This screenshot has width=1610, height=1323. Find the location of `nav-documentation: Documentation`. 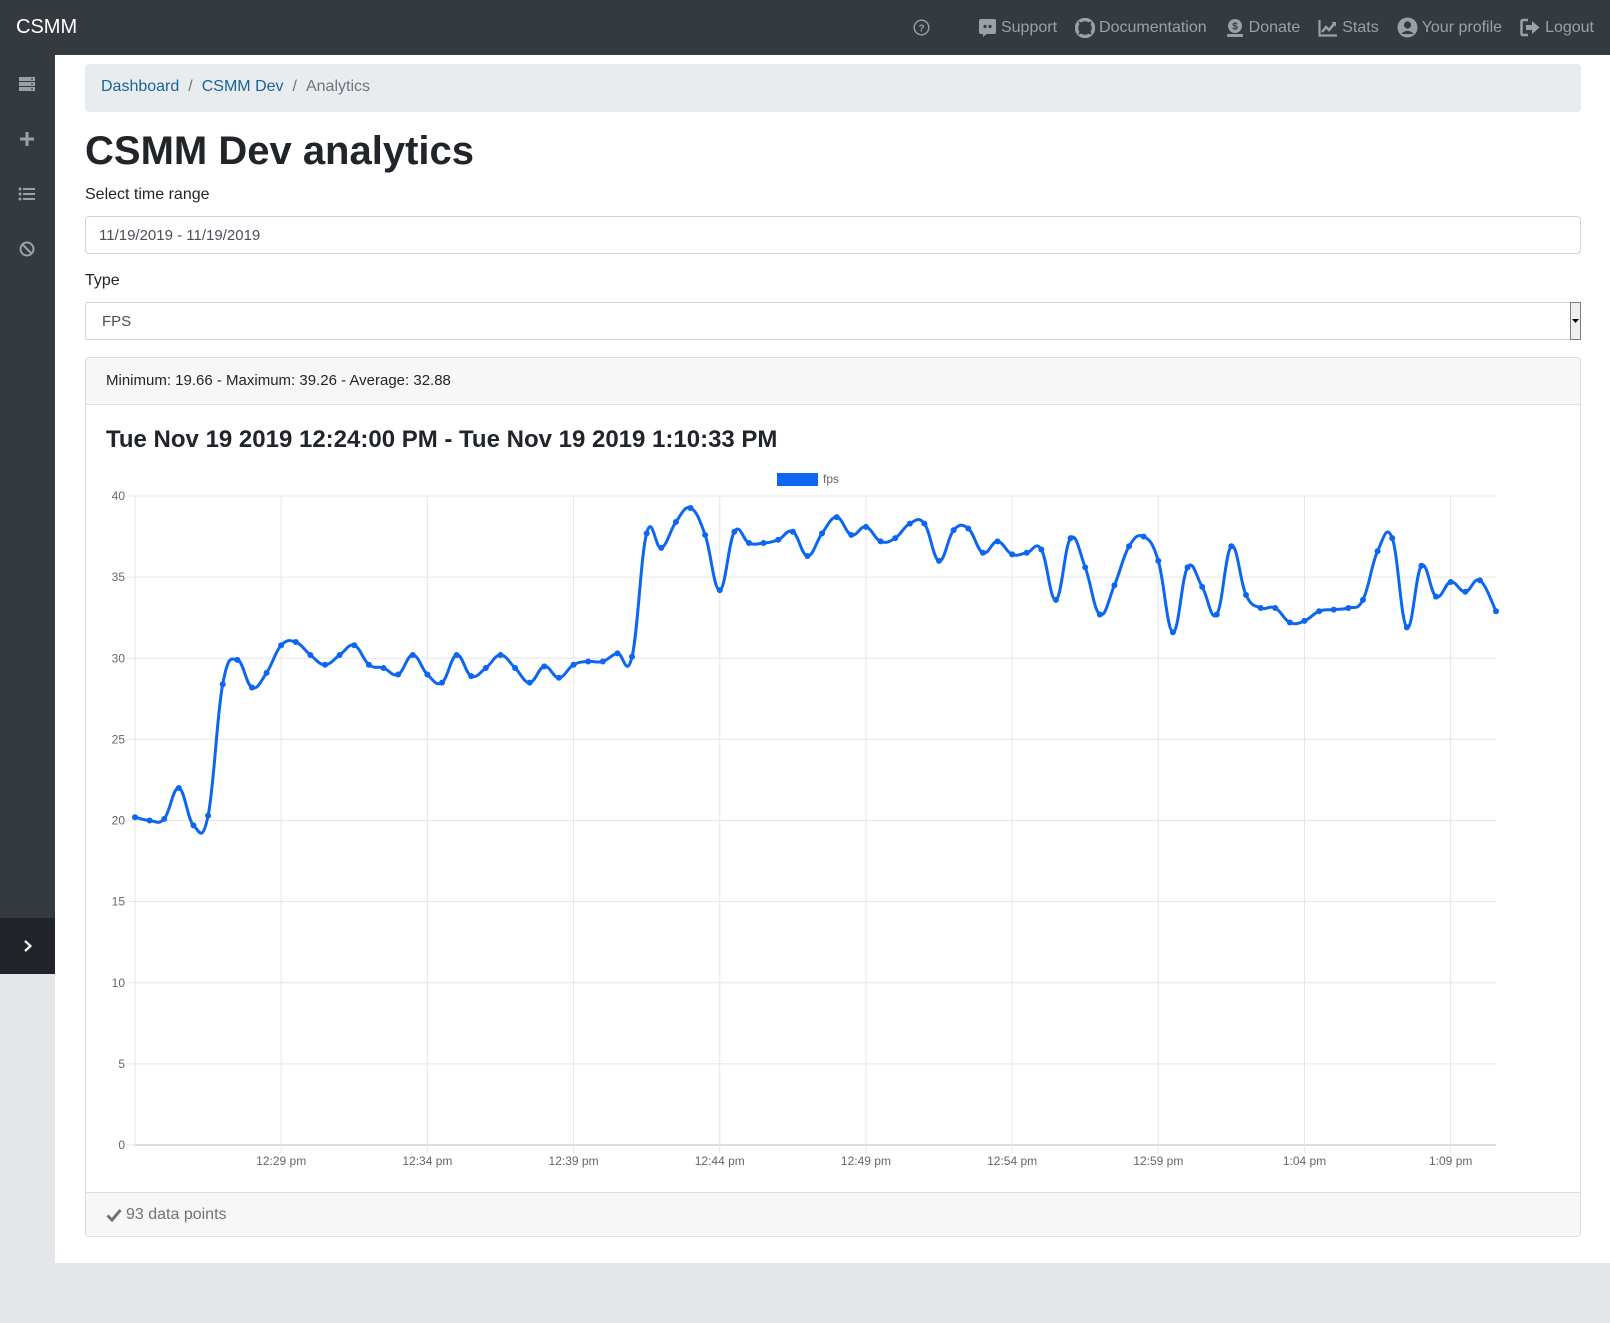

nav-documentation: Documentation is located at coordinates (1141, 27).